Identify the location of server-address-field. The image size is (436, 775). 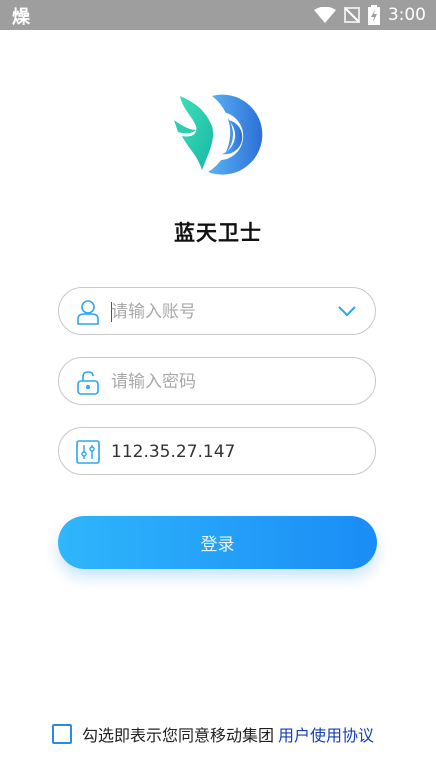
(217, 451).